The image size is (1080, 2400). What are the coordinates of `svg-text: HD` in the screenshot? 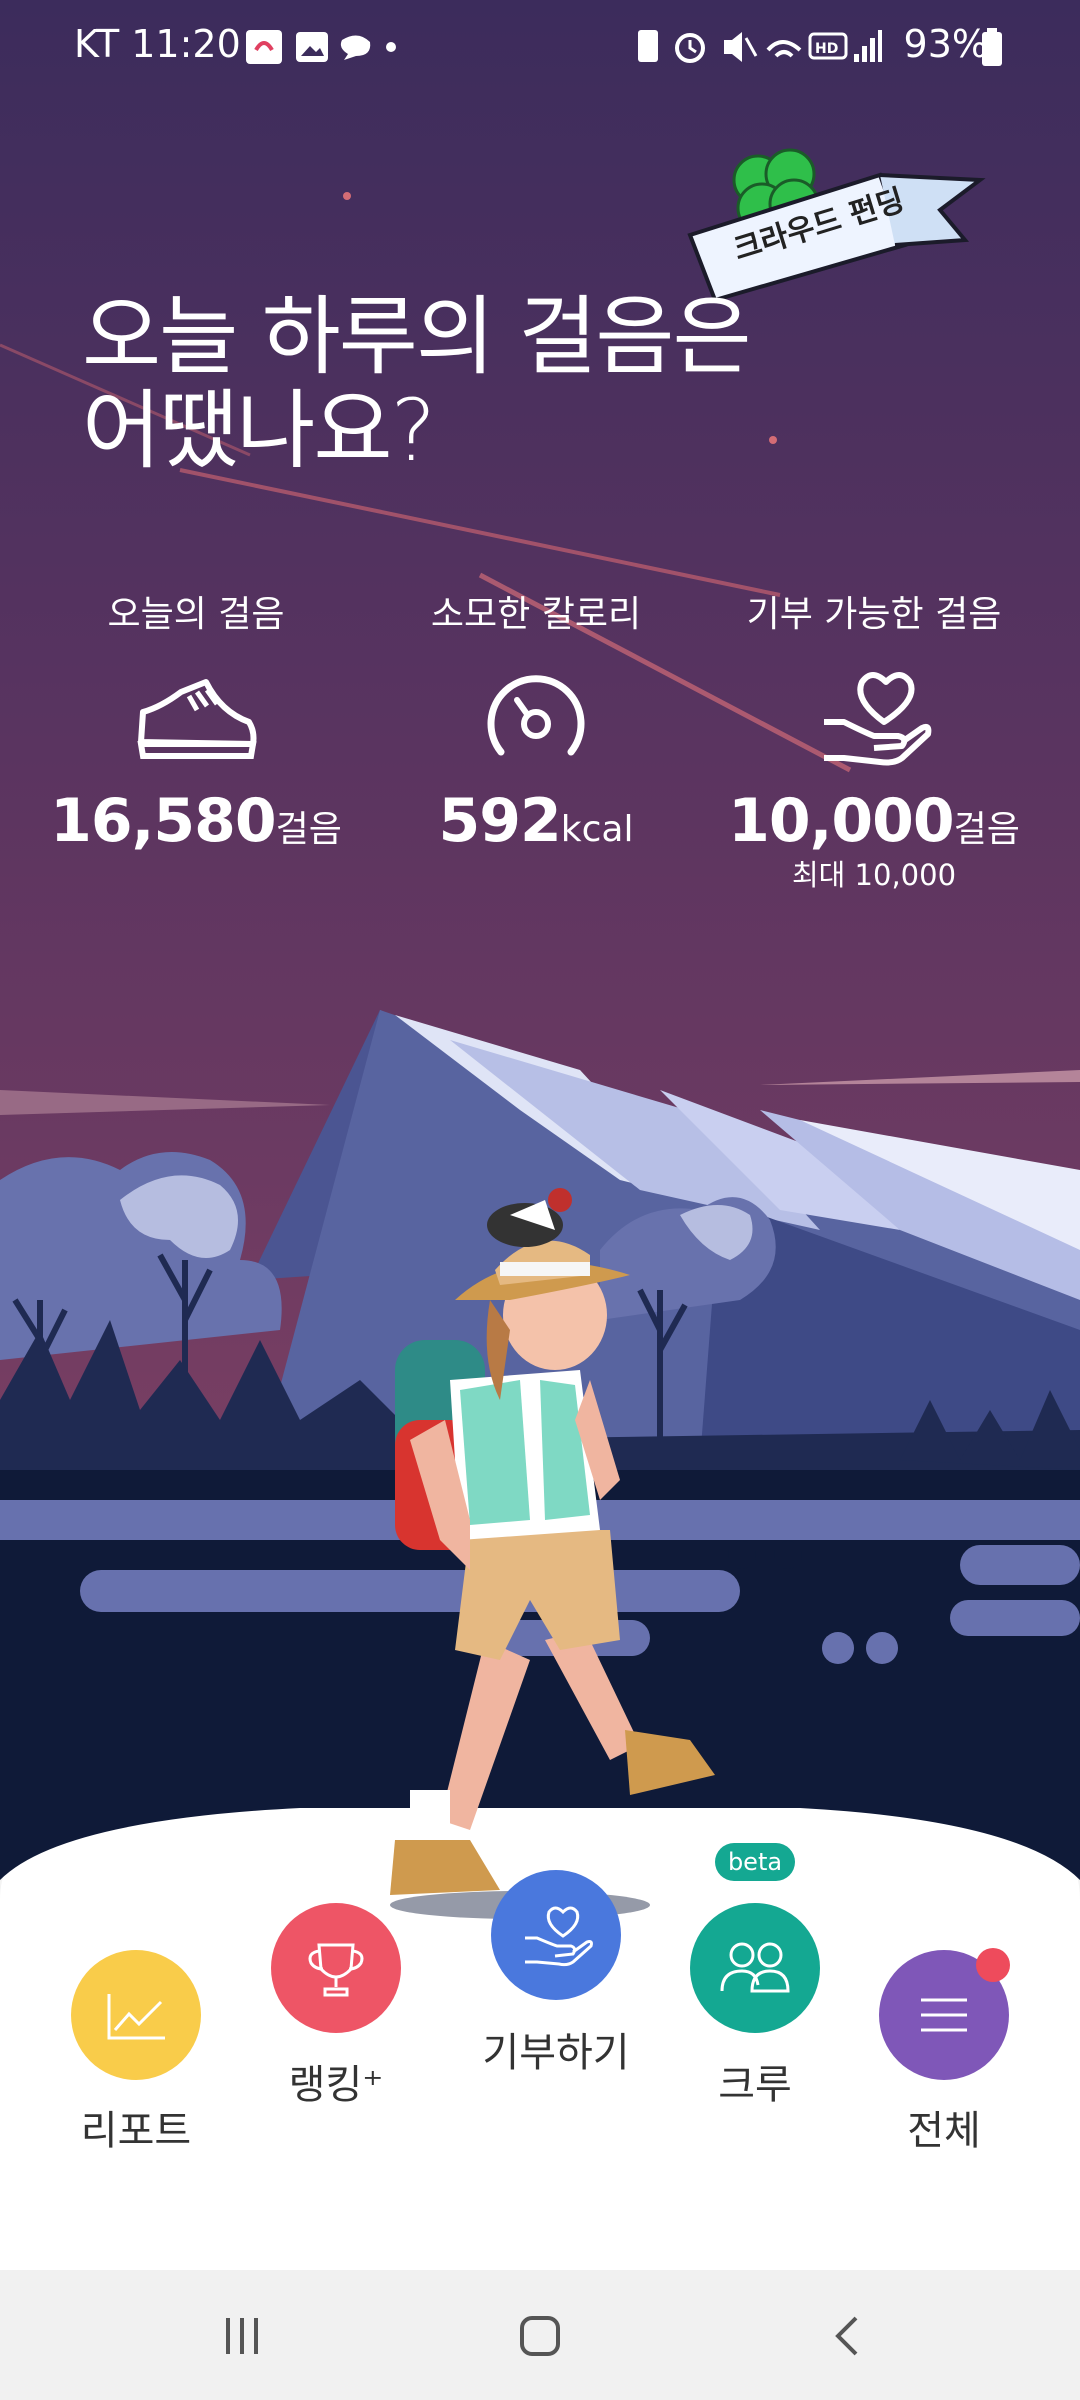 It's located at (826, 49).